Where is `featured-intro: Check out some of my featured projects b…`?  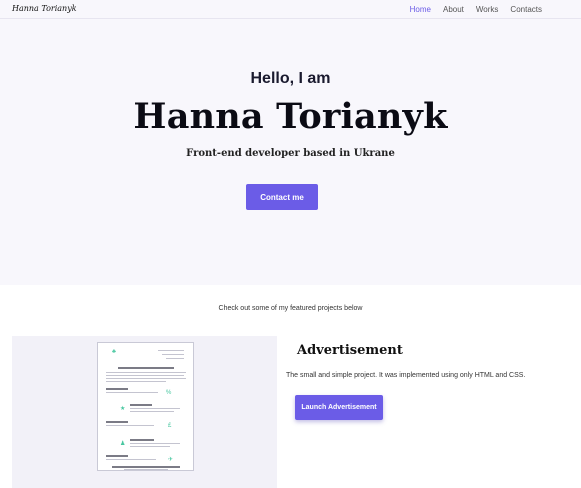 featured-intro: Check out some of my featured projects b… is located at coordinates (290, 308).